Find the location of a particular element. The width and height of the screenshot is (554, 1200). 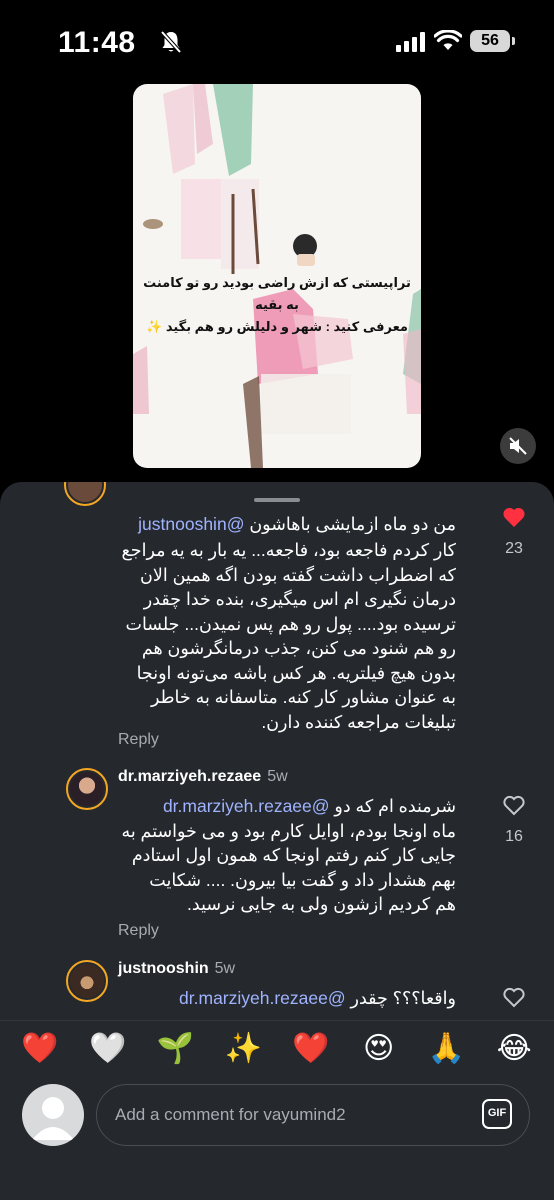

wifi-icon is located at coordinates (448, 40).